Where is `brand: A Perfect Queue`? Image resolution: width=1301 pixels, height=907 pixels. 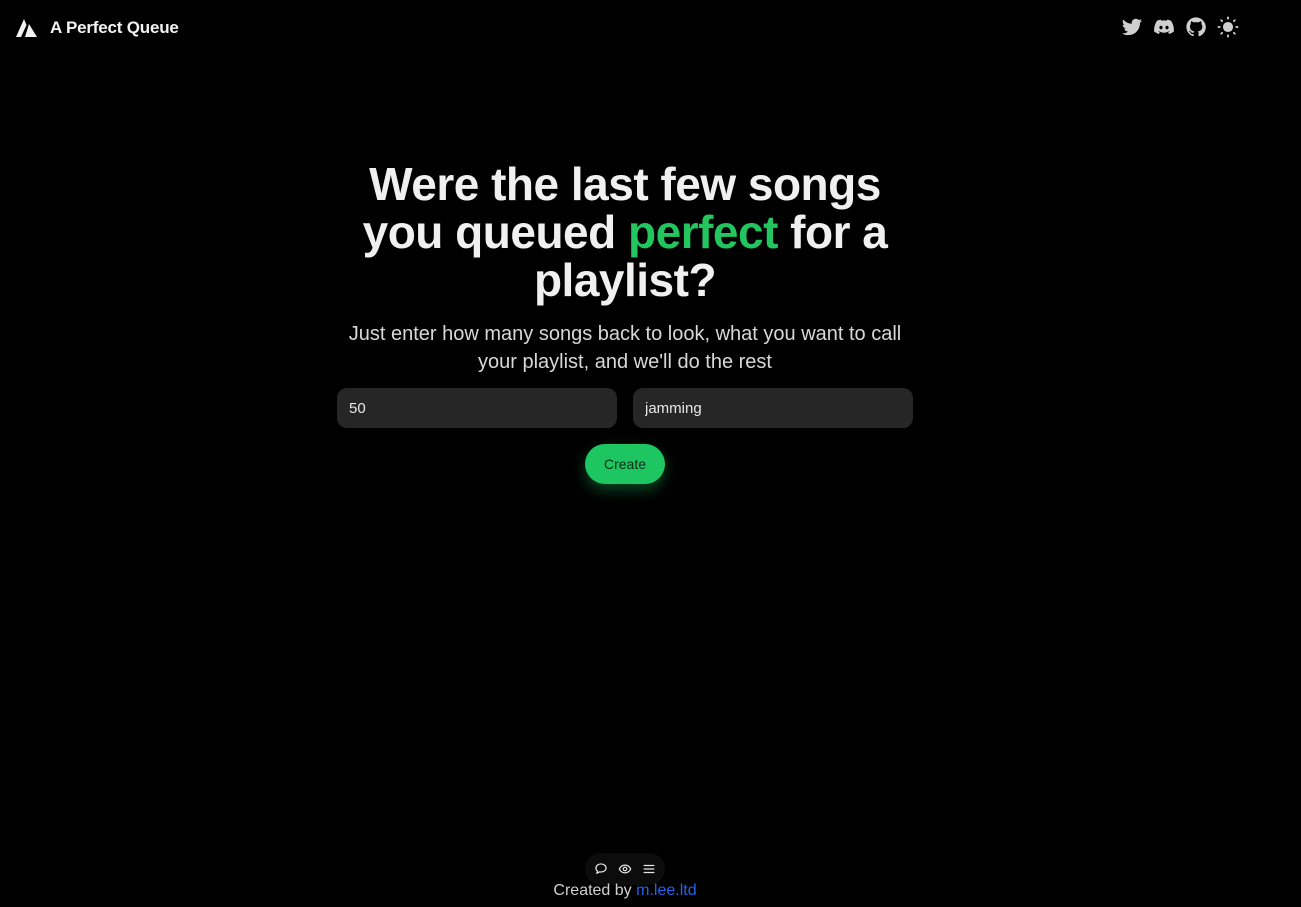
brand: A Perfect Queue is located at coordinates (97, 28).